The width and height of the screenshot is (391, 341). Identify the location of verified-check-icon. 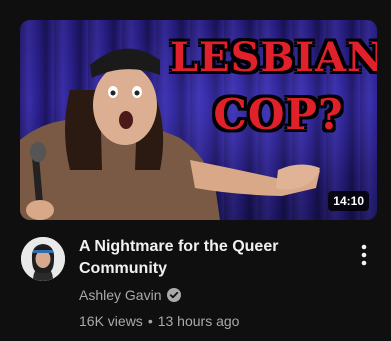
(174, 295).